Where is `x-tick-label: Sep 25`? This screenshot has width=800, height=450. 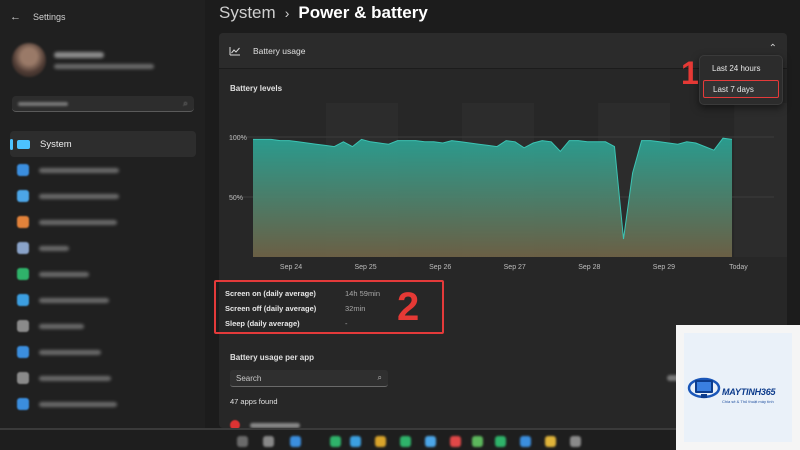 x-tick-label: Sep 25 is located at coordinates (365, 267).